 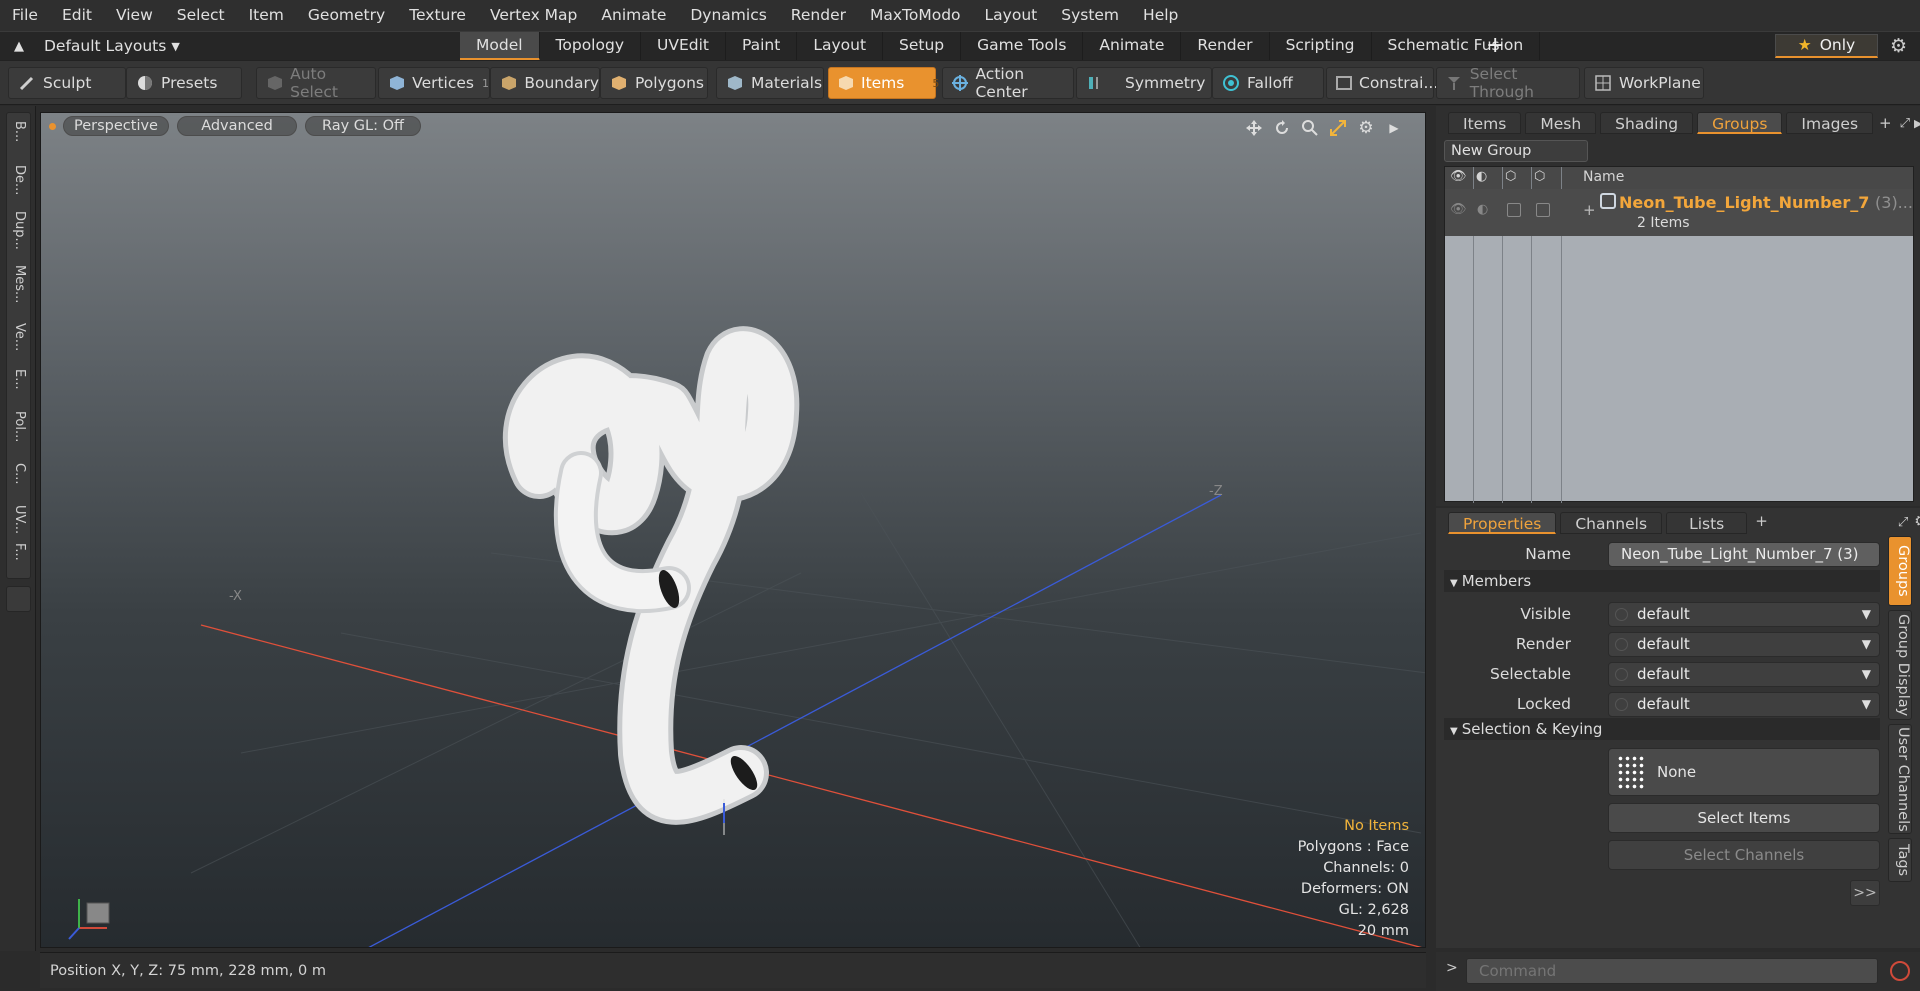 What do you see at coordinates (346, 15) in the screenshot?
I see `menu-geometry: Geometry` at bounding box center [346, 15].